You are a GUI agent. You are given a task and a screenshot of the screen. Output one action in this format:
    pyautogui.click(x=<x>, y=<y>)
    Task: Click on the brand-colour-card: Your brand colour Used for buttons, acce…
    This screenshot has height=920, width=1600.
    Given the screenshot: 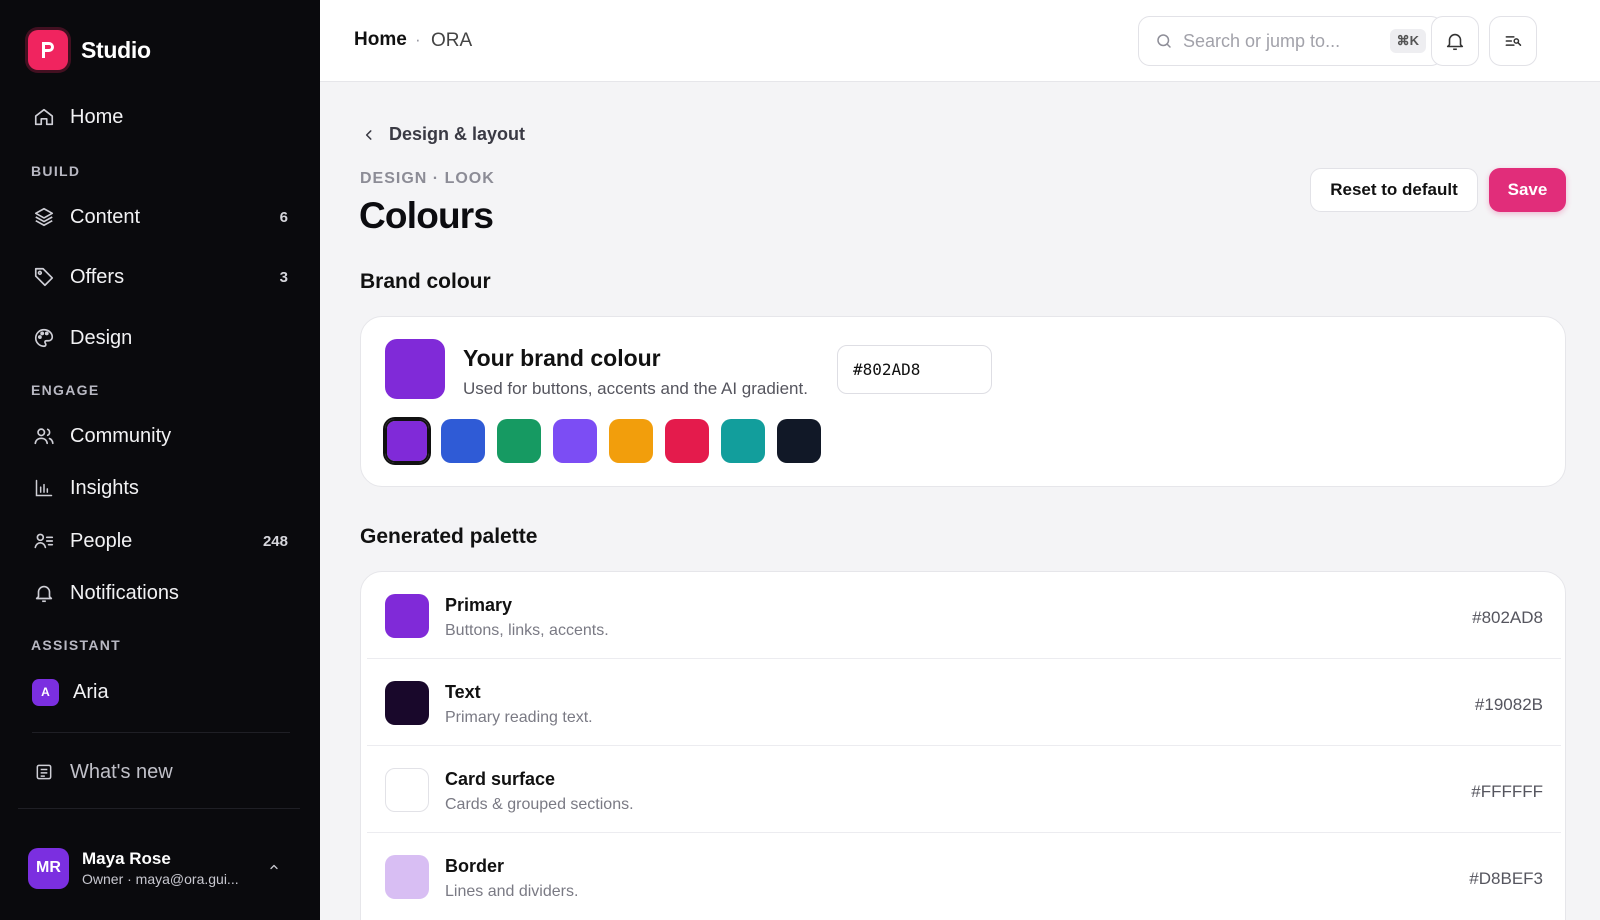 What is the action you would take?
    pyautogui.click(x=963, y=401)
    